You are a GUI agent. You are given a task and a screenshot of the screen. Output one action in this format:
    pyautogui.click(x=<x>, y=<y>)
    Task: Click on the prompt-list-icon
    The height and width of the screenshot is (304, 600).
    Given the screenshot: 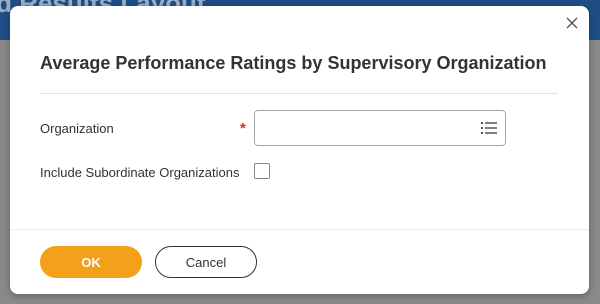 What is the action you would take?
    pyautogui.click(x=489, y=128)
    